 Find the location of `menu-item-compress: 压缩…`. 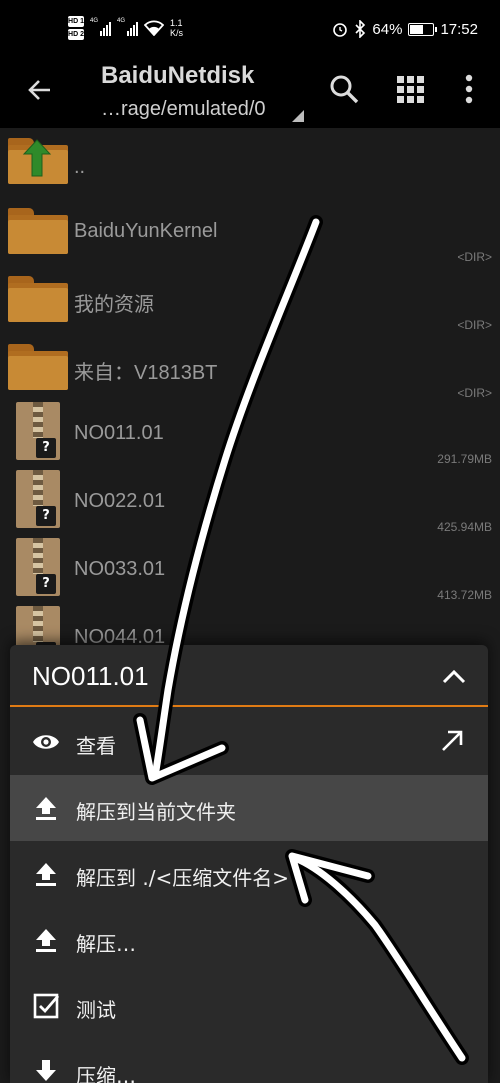

menu-item-compress: 压缩… is located at coordinates (249, 1061).